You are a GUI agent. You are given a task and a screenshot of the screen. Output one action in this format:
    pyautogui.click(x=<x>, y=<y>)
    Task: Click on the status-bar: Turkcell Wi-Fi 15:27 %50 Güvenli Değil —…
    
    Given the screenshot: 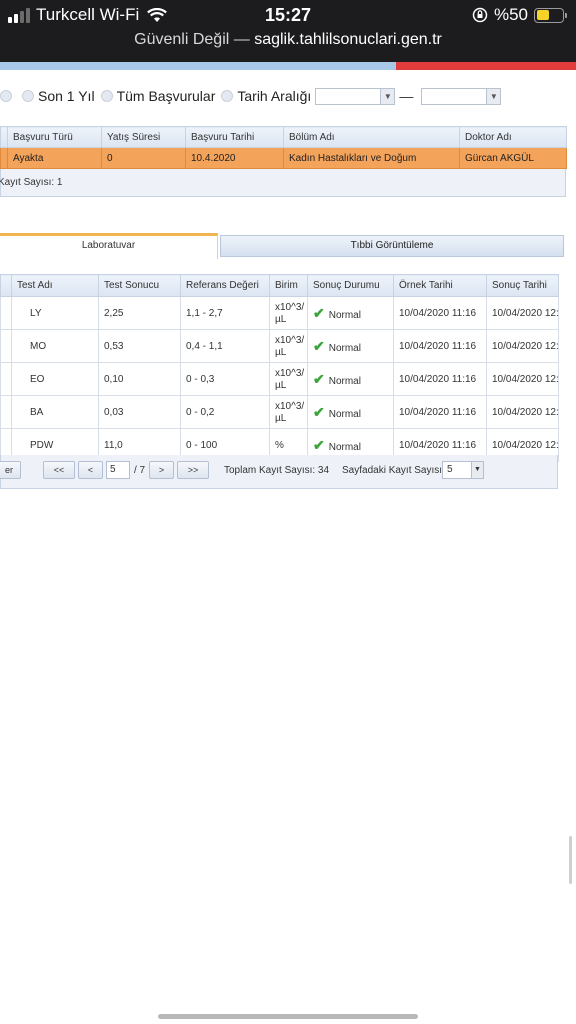 What is the action you would take?
    pyautogui.click(x=288, y=31)
    